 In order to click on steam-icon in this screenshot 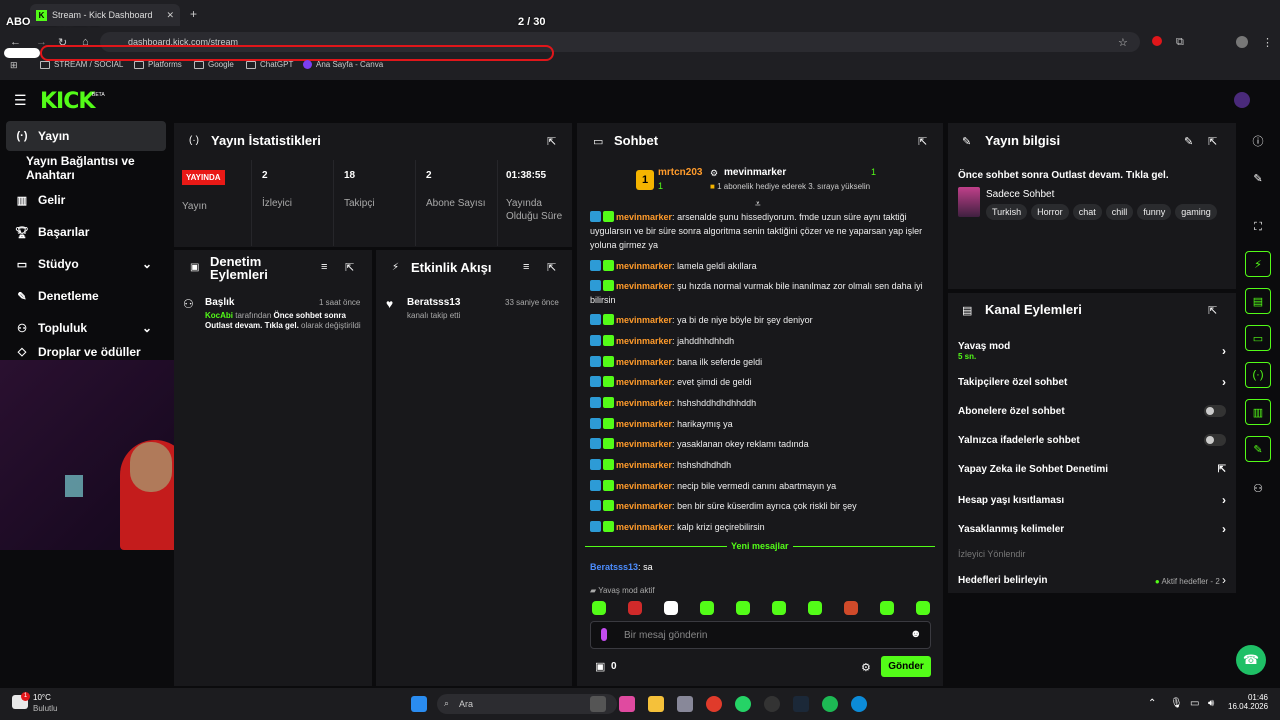, I will do `click(801, 704)`.